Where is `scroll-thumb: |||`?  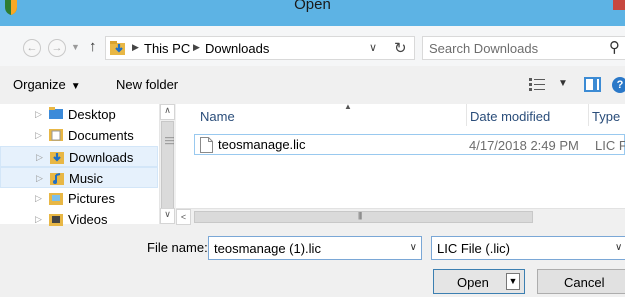 scroll-thumb: ||| is located at coordinates (363, 217).